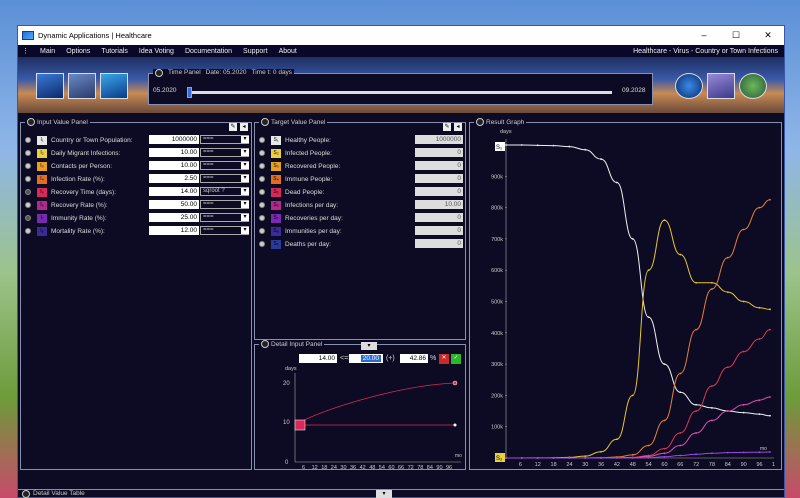  Describe the element at coordinates (430, 468) in the screenshot. I see `detail-xtick: 84` at that location.